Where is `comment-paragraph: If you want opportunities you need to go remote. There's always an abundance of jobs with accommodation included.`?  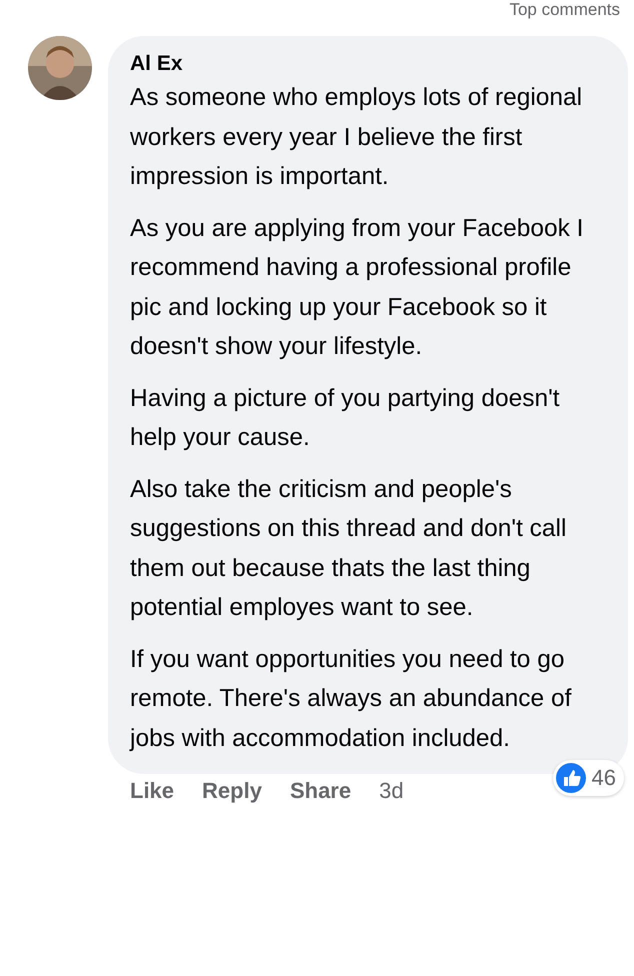 comment-paragraph: If you want opportunities you need to go remote. There's always an abundance of jobs with accommodation included. is located at coordinates (351, 699).